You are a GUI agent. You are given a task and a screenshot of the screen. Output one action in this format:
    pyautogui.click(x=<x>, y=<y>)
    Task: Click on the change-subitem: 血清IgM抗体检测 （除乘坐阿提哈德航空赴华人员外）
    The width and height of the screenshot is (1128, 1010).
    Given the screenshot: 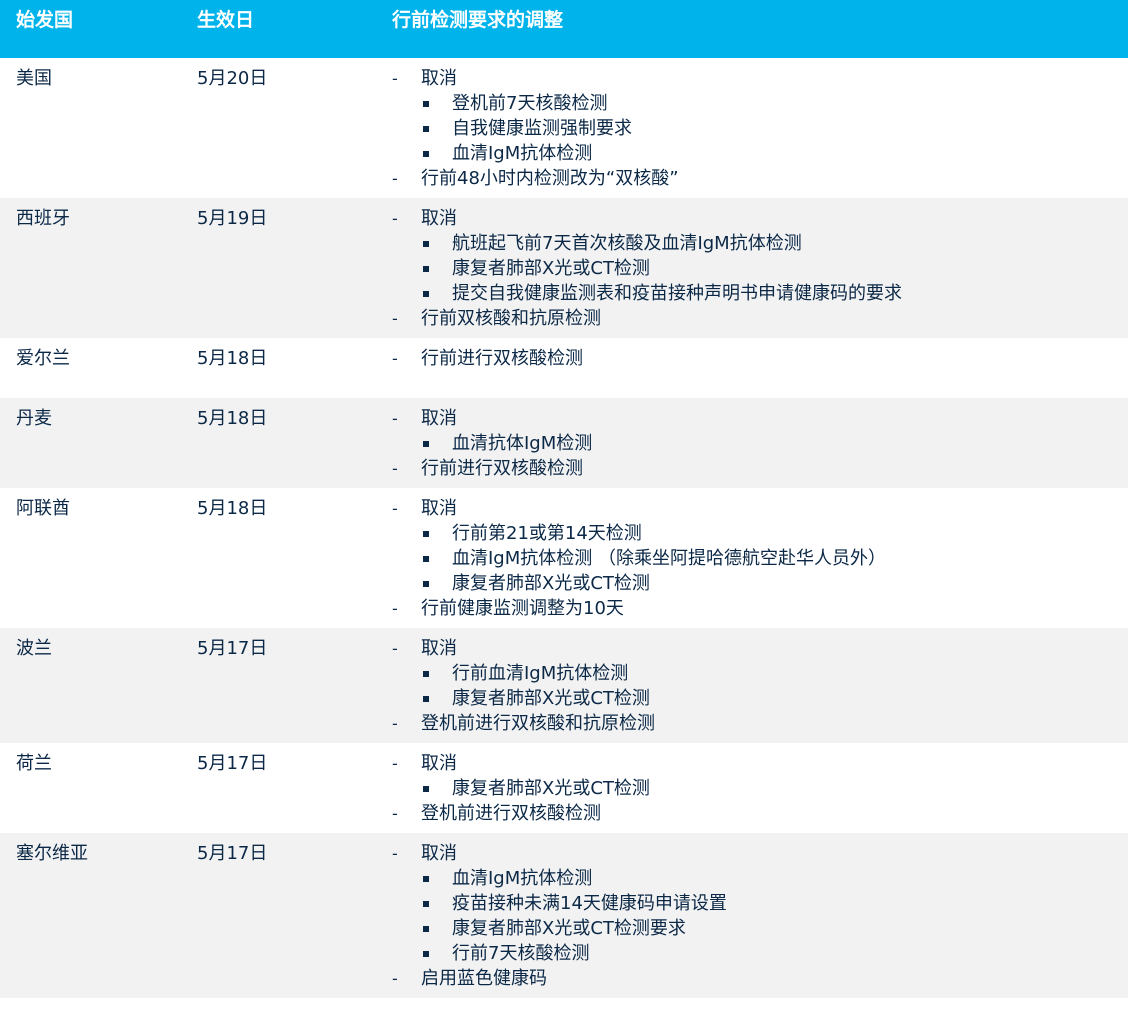 What is the action you would take?
    pyautogui.click(x=639, y=558)
    